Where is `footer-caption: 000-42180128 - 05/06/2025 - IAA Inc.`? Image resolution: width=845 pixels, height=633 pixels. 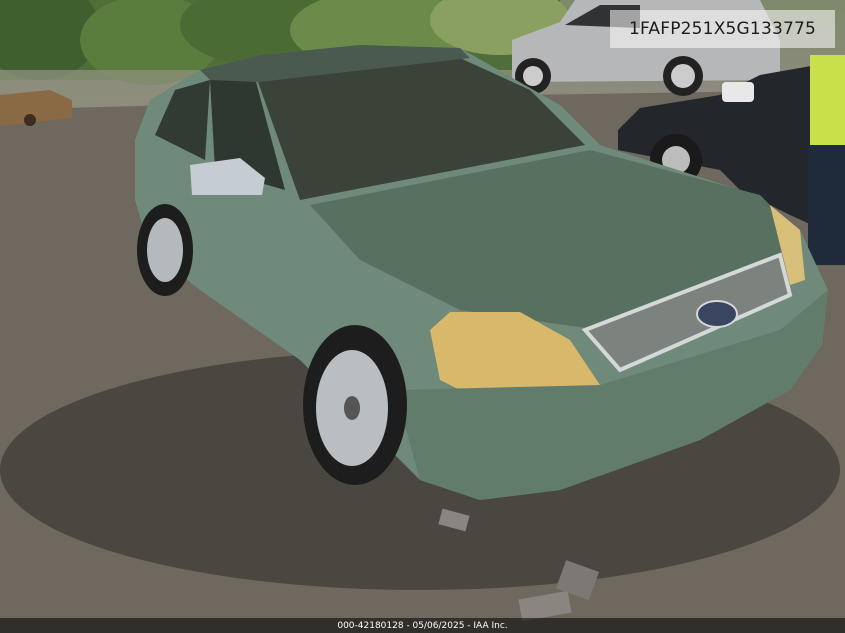 footer-caption: 000-42180128 - 05/06/2025 - IAA Inc. is located at coordinates (422, 625).